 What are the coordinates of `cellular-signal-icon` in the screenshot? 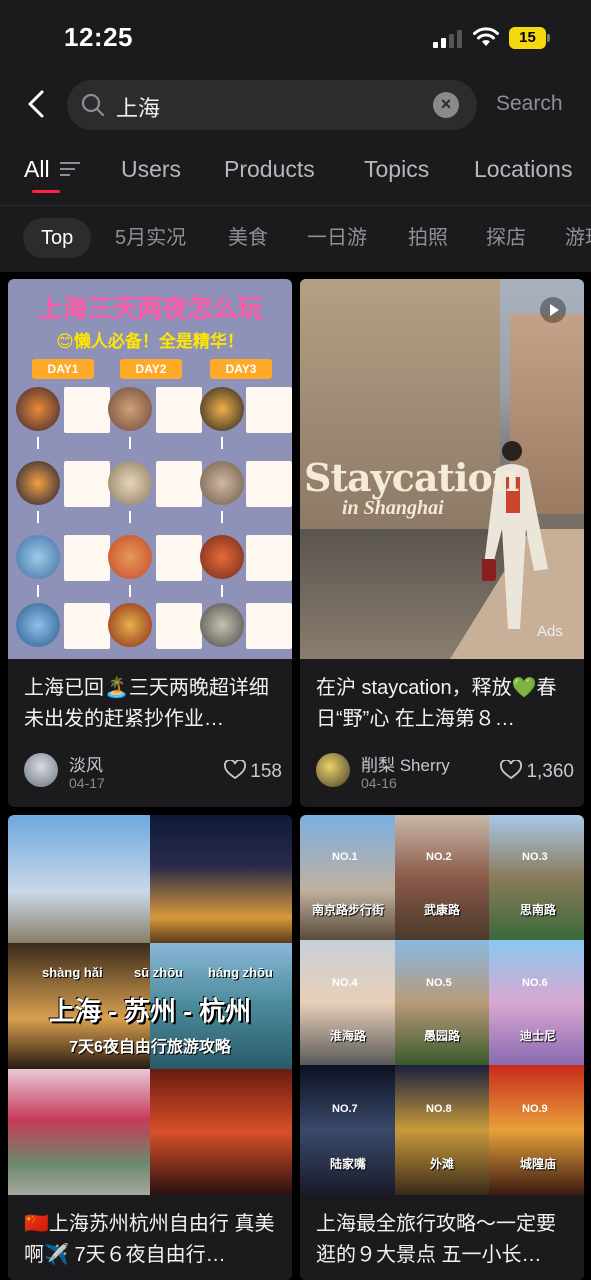 It's located at (447, 39).